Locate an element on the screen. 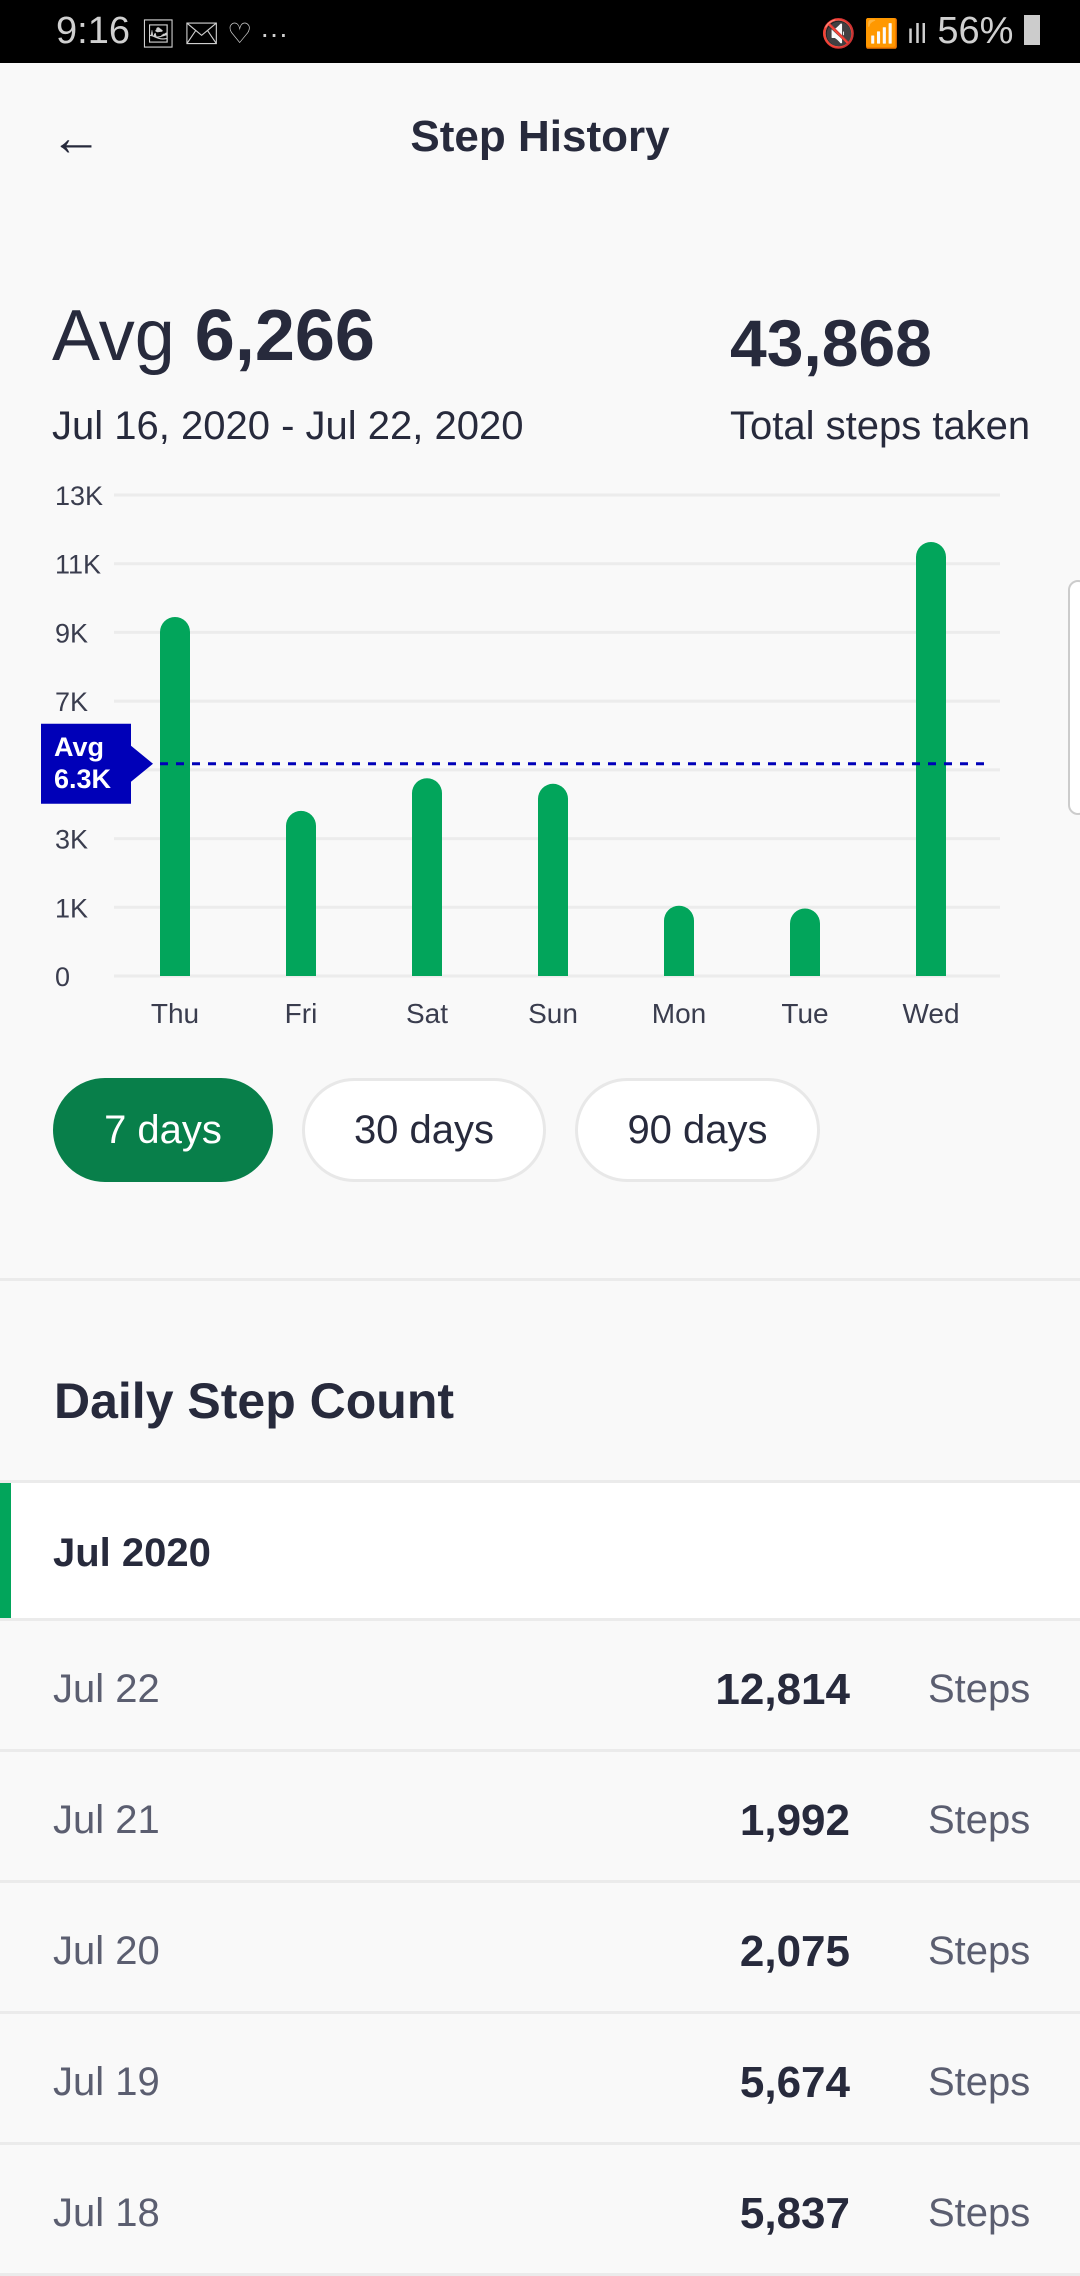  y-tick-label: 0 is located at coordinates (62, 977).